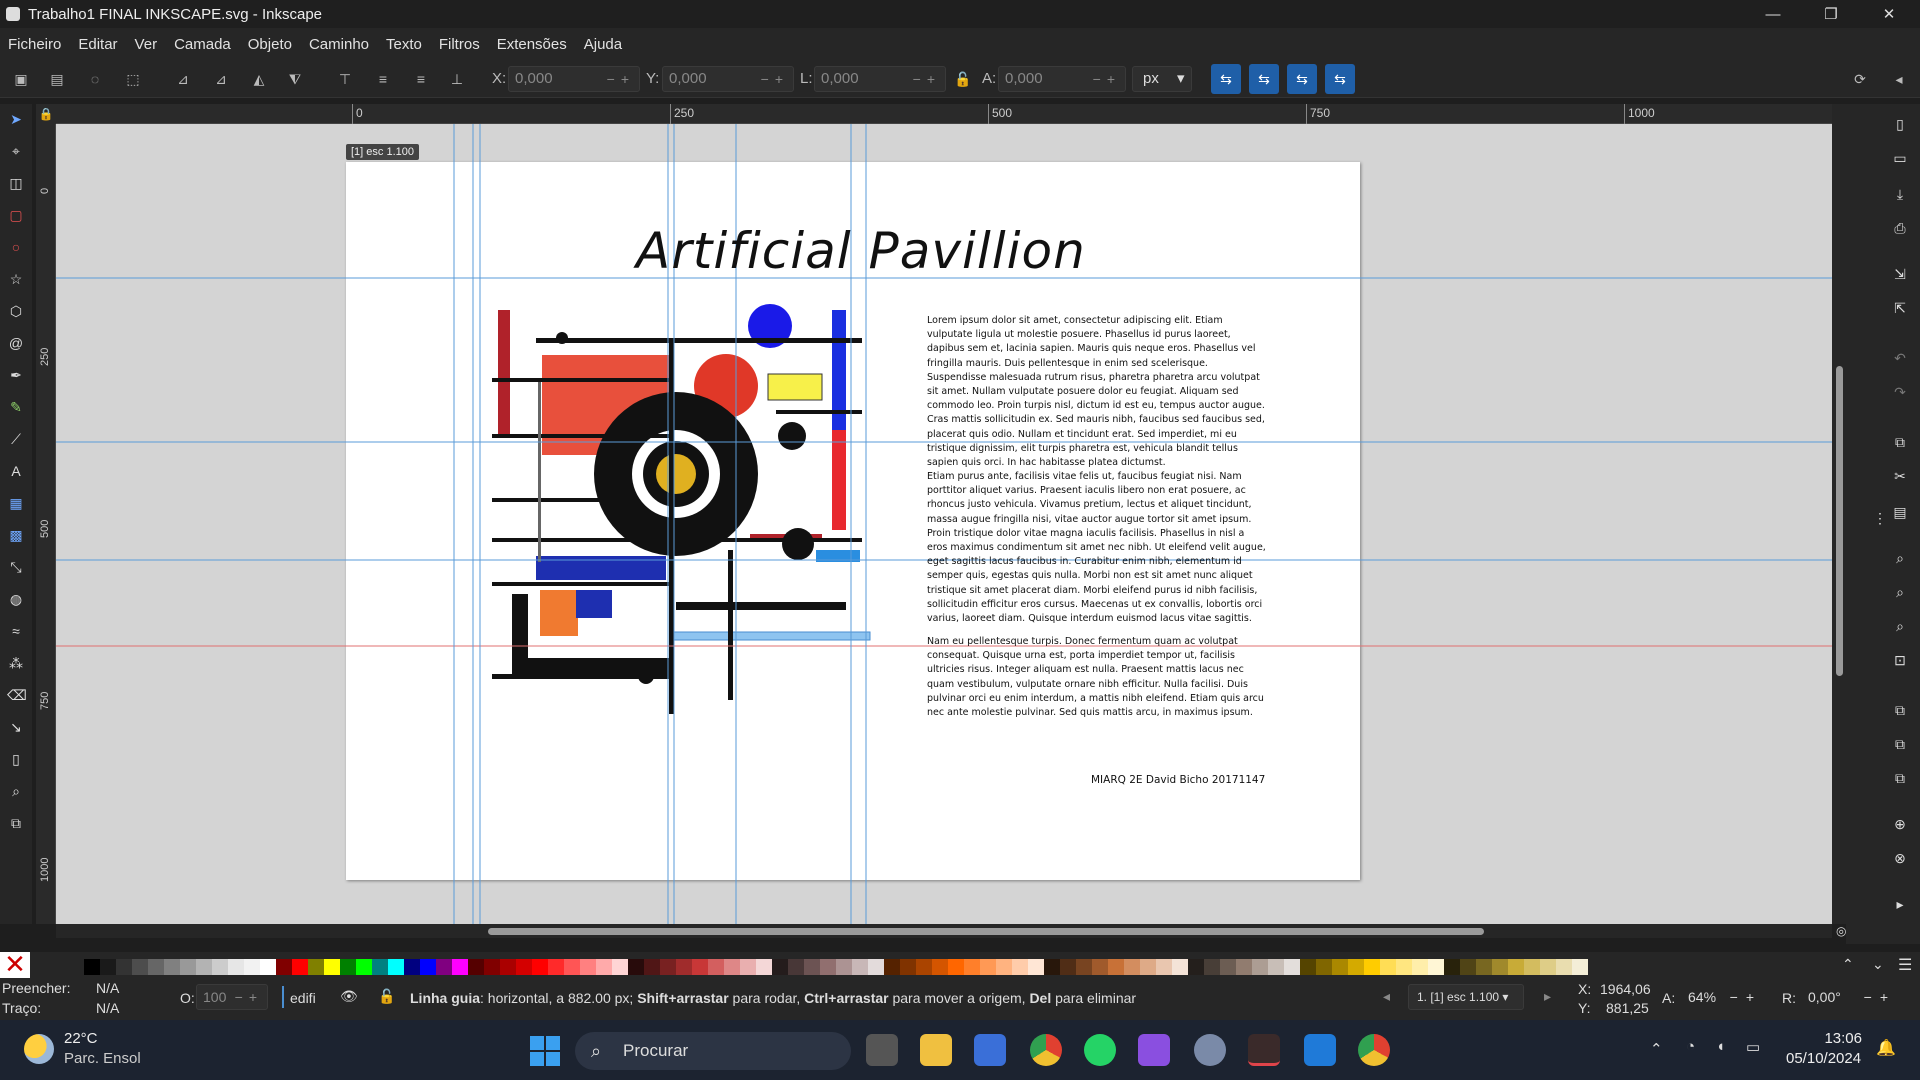  What do you see at coordinates (97, 44) in the screenshot?
I see `menu-editar: Editar` at bounding box center [97, 44].